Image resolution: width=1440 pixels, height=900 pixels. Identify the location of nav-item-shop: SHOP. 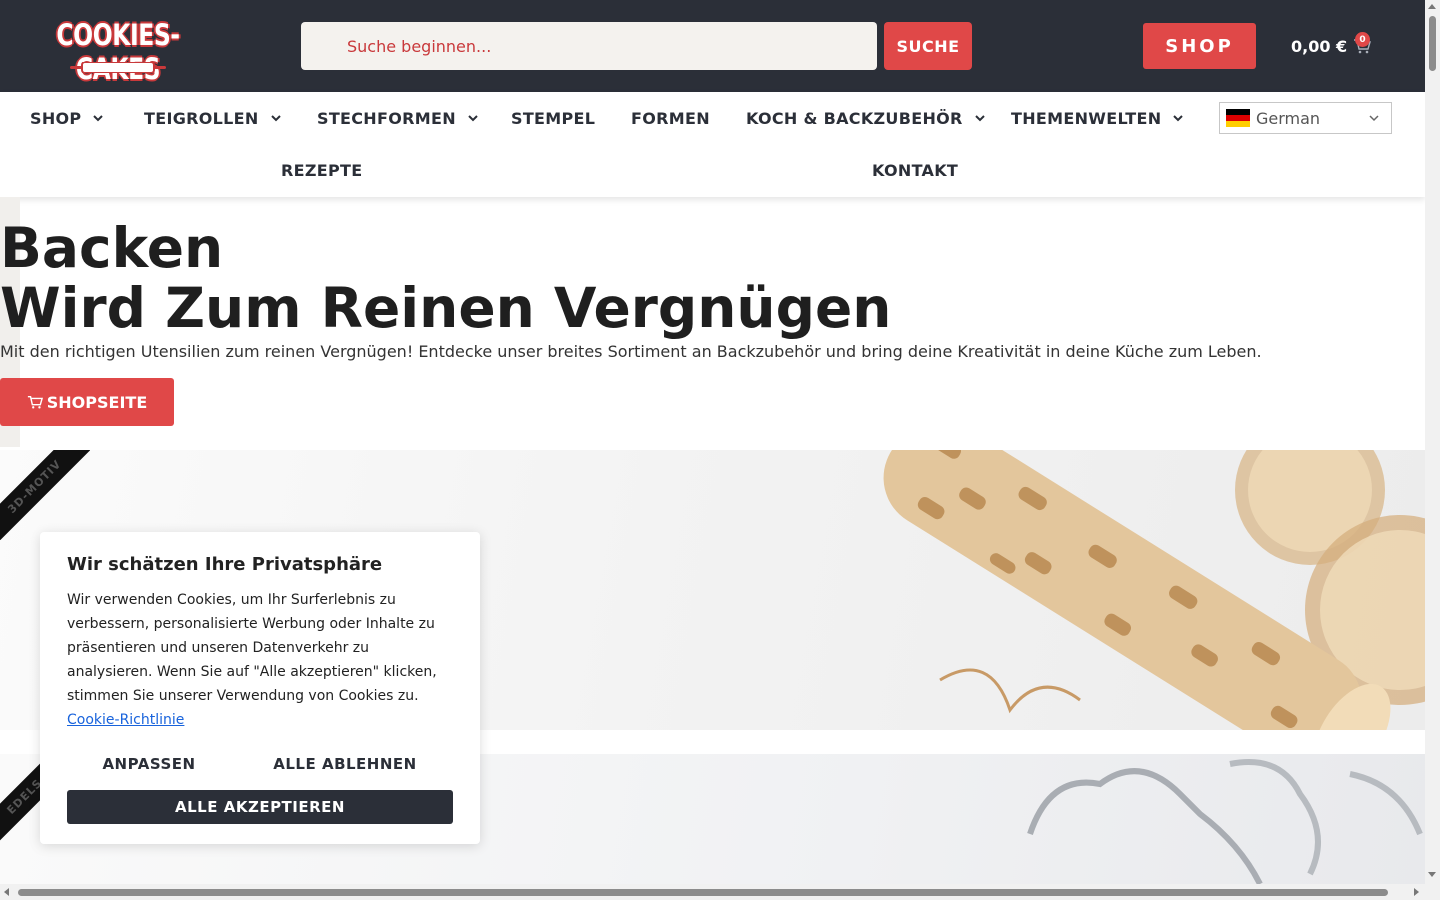
(67, 118).